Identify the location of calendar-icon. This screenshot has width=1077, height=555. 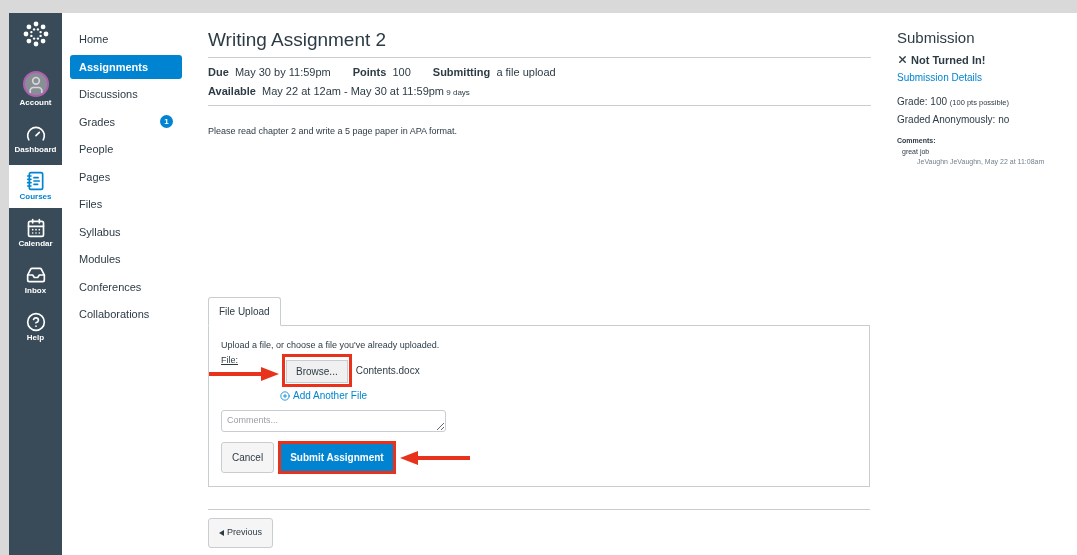
(35, 228).